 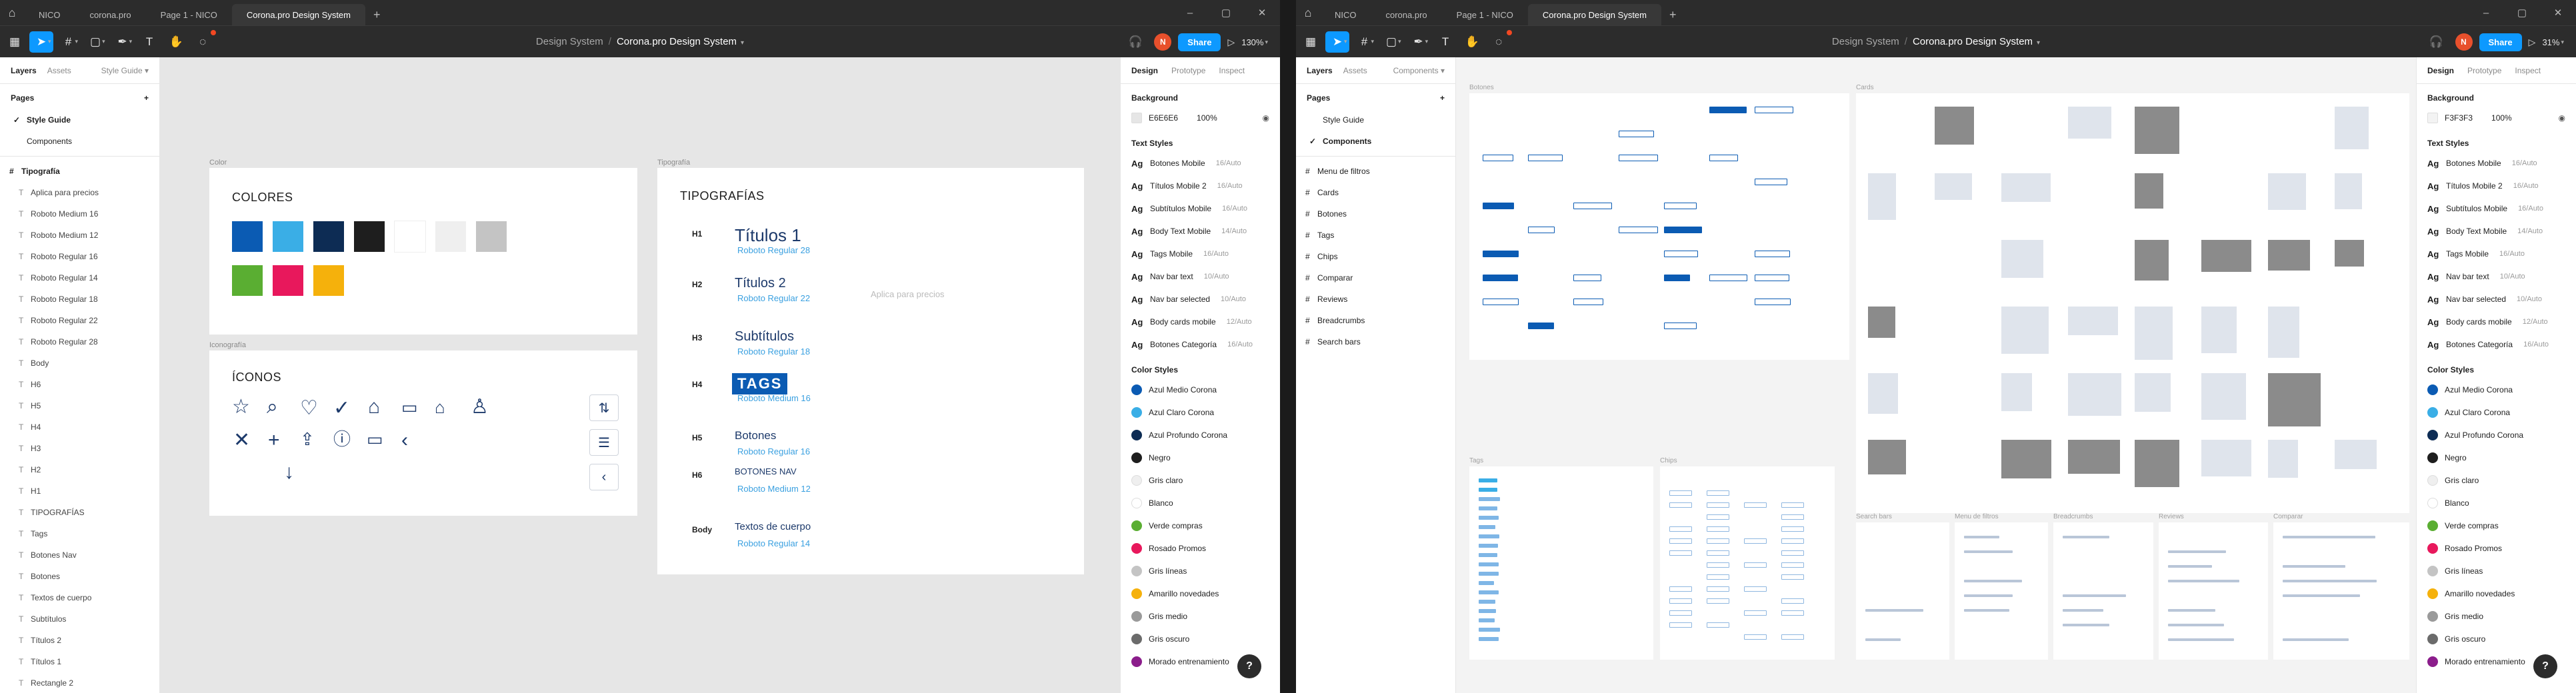 What do you see at coordinates (673, 163) in the screenshot?
I see `frame-label-tipografia: Tipografía` at bounding box center [673, 163].